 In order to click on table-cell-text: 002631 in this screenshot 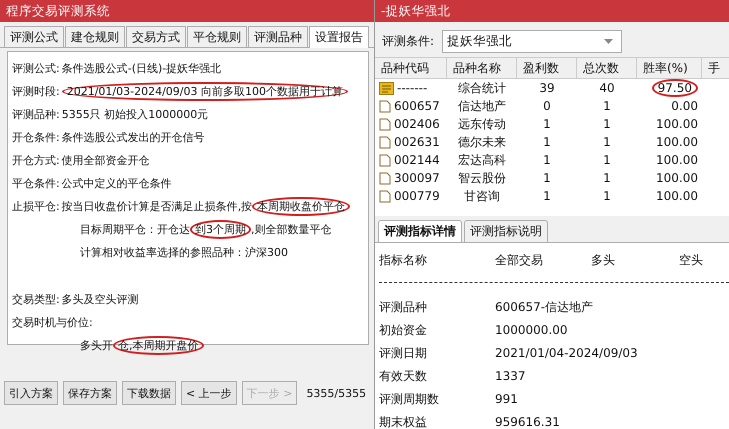, I will do `click(417, 142)`.